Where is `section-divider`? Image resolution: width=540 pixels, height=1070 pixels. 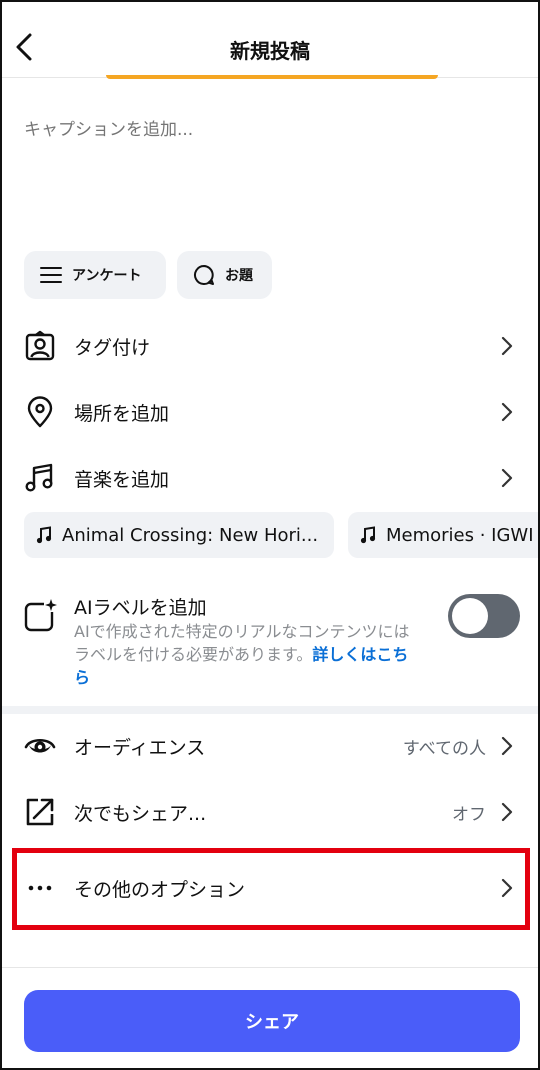
section-divider is located at coordinates (270, 710).